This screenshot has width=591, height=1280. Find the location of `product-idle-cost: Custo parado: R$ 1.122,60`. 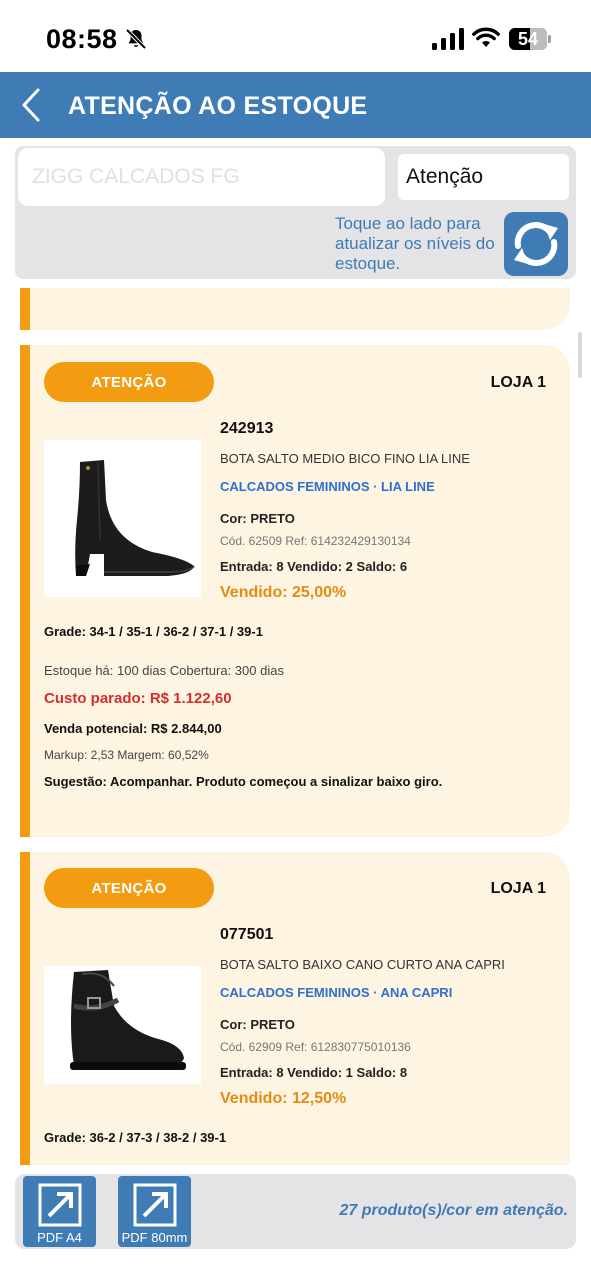

product-idle-cost: Custo parado: R$ 1.122,60 is located at coordinates (138, 698).